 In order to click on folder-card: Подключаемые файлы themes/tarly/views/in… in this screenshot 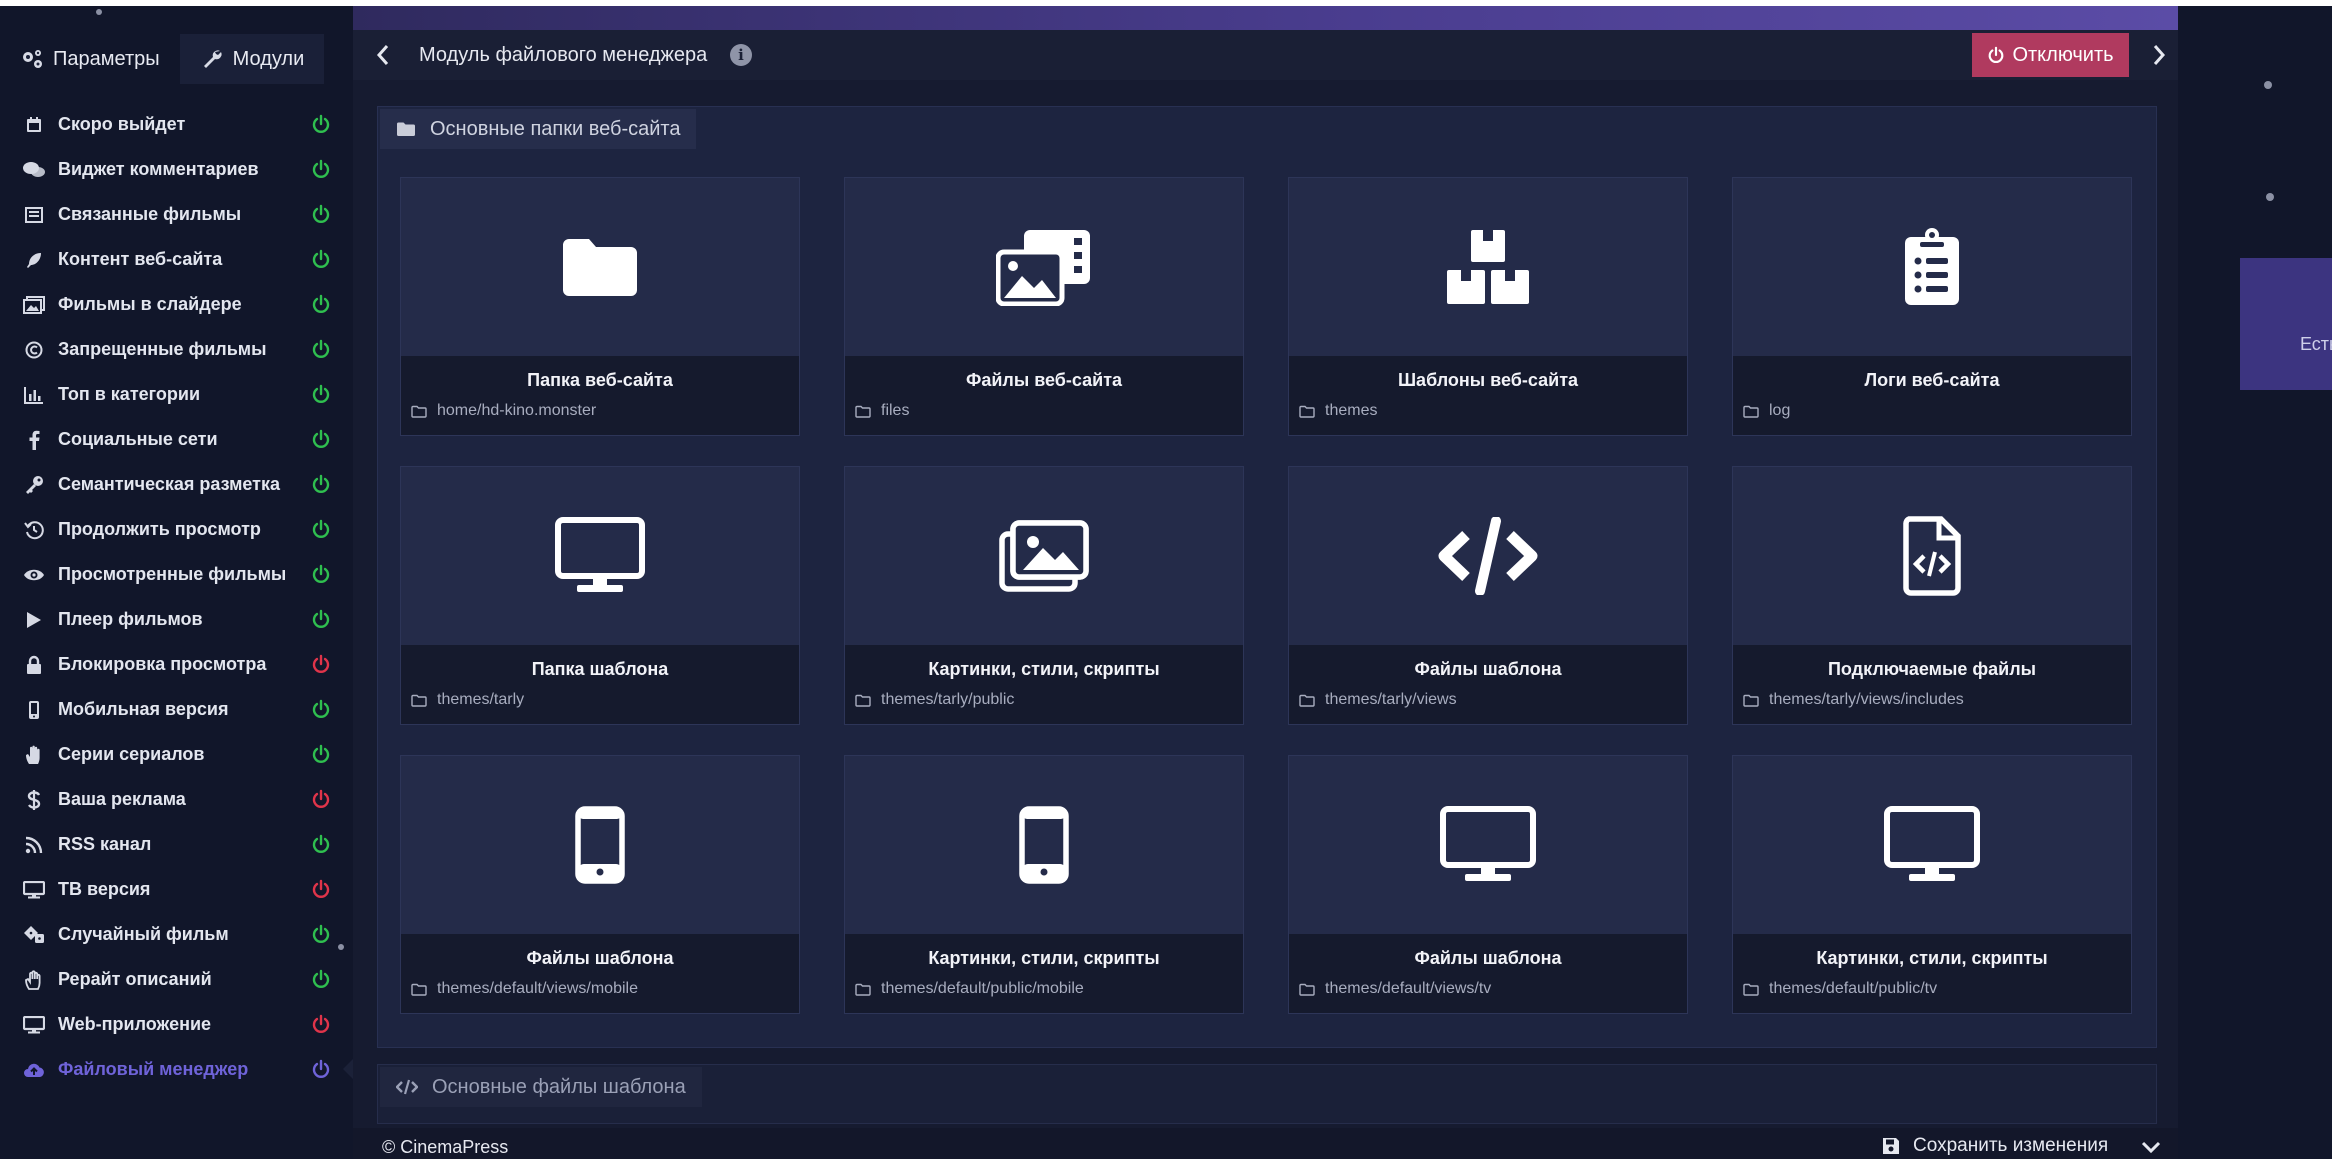, I will do `click(1932, 595)`.